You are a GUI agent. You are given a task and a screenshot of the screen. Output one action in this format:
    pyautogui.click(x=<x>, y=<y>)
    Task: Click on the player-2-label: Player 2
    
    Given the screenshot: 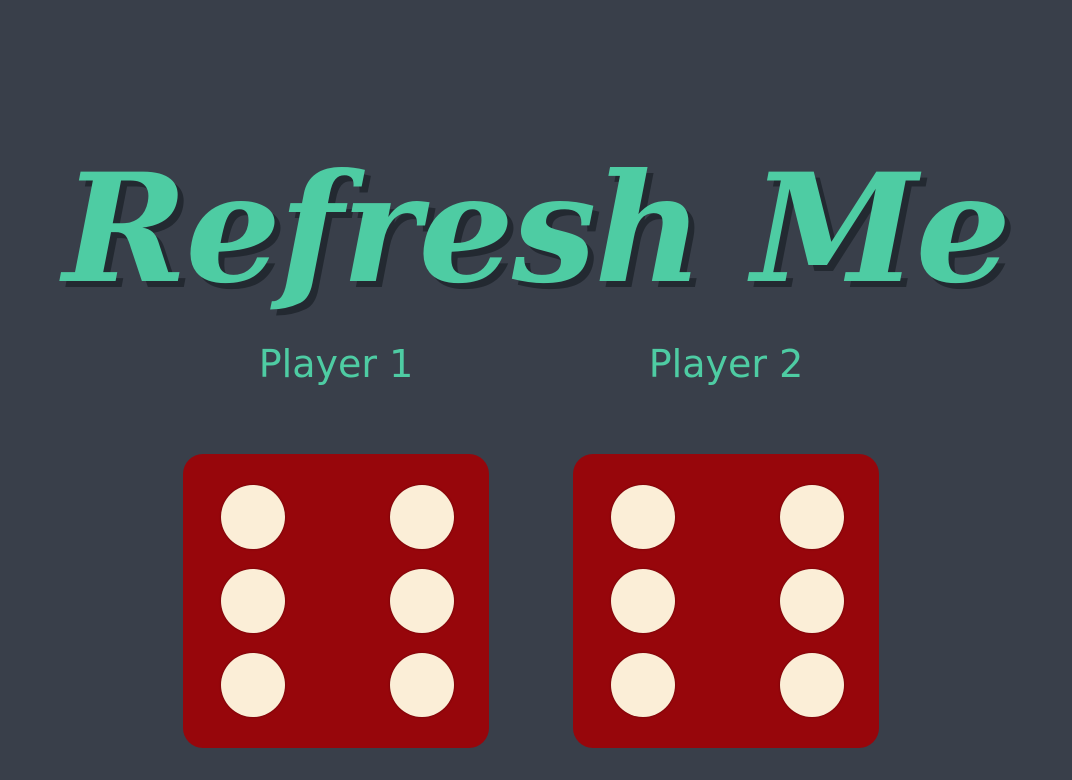 What is the action you would take?
    pyautogui.click(x=726, y=364)
    